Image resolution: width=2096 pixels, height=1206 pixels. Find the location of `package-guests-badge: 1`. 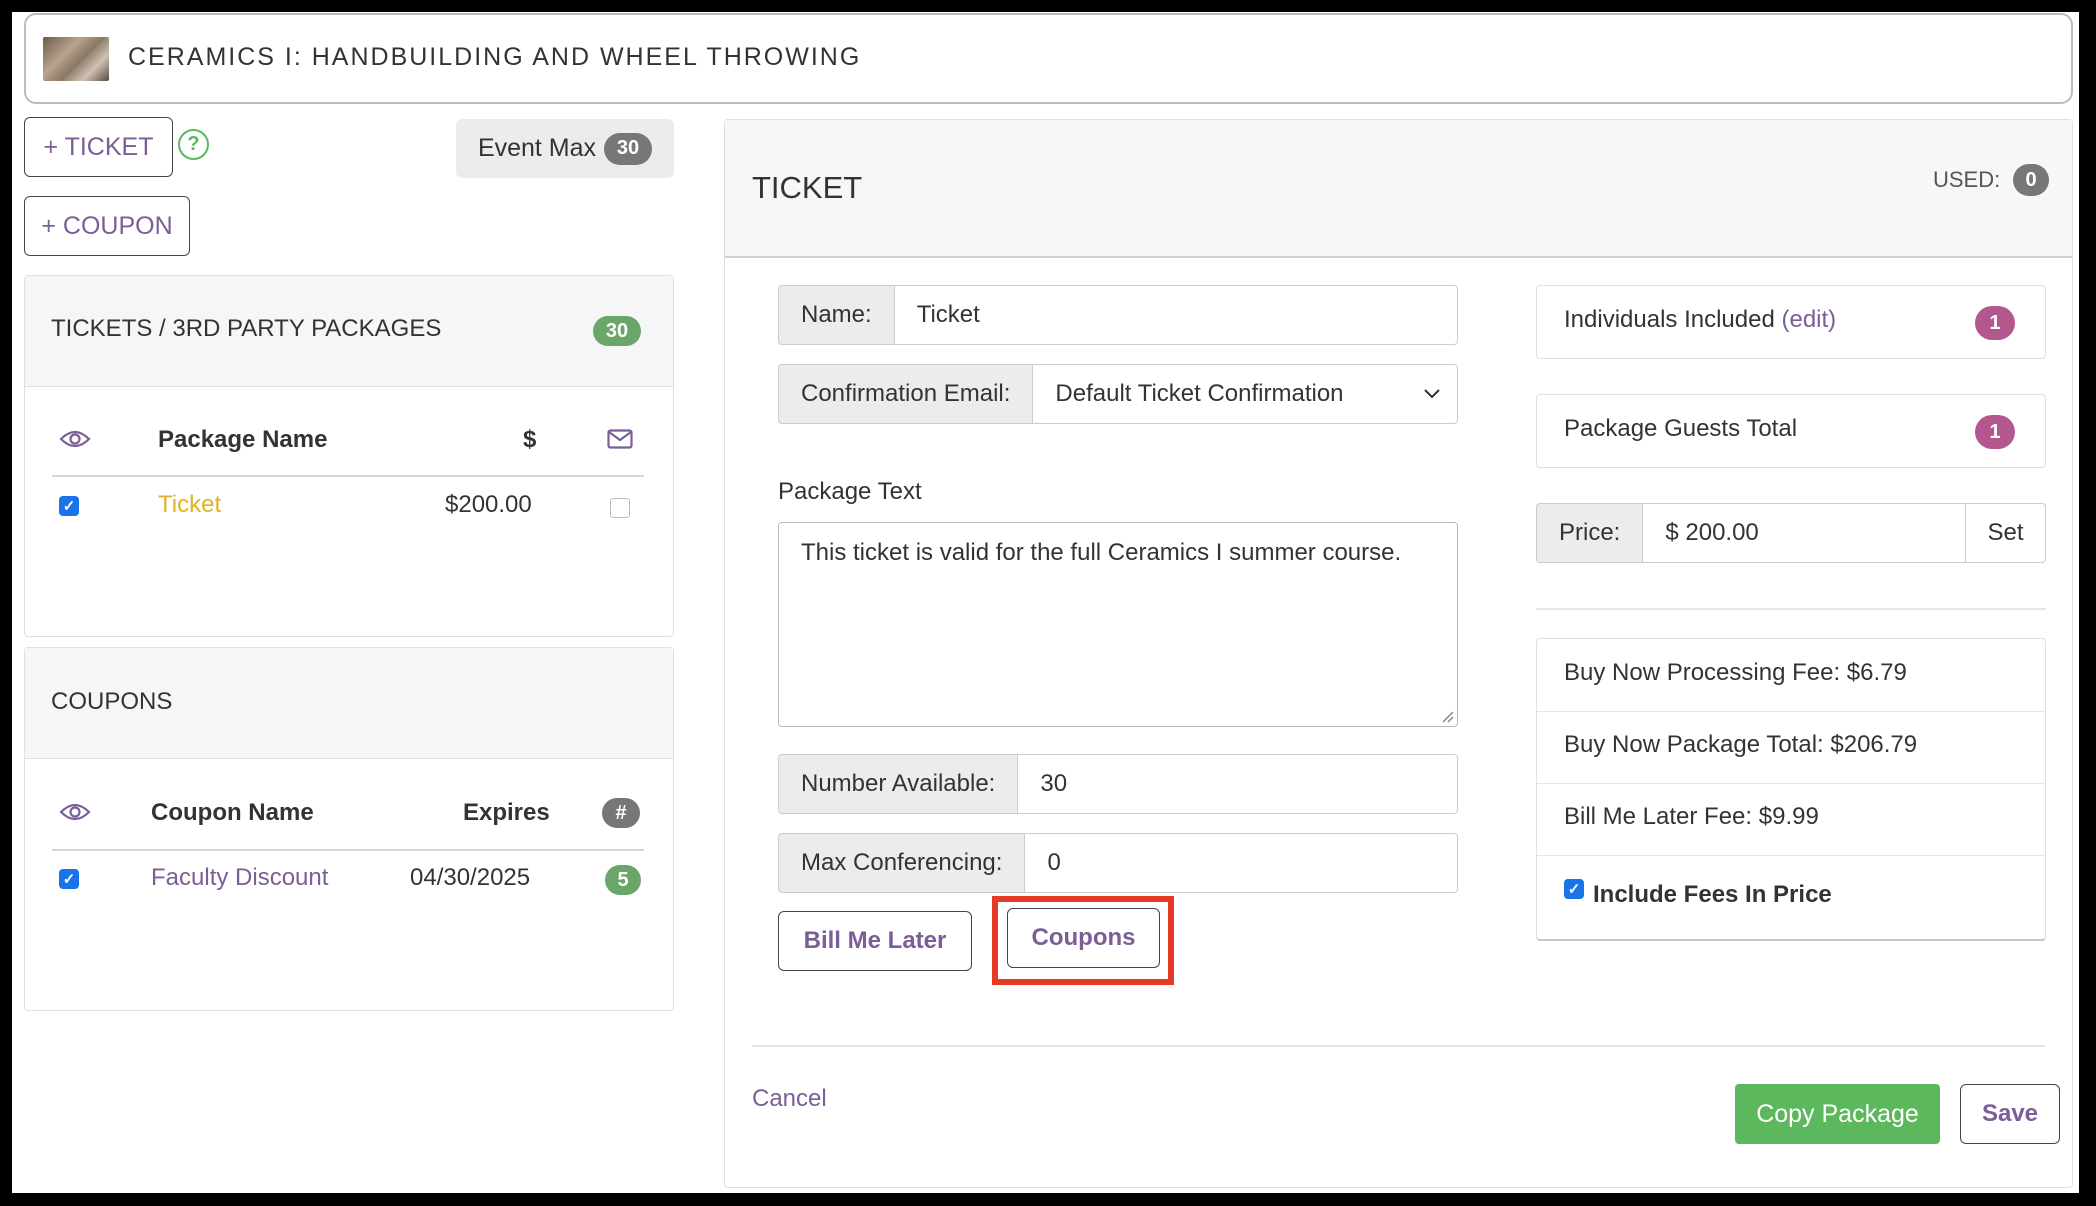

package-guests-badge: 1 is located at coordinates (1995, 432).